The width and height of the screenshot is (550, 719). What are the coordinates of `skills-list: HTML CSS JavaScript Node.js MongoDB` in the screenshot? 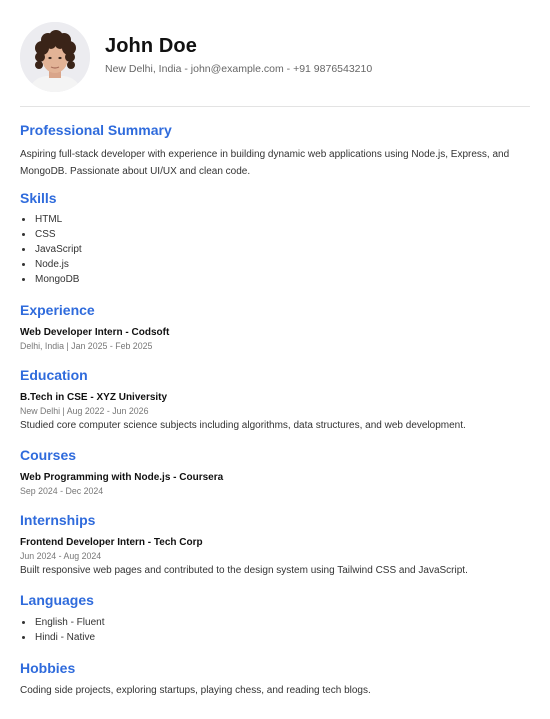 It's located at (51, 249).